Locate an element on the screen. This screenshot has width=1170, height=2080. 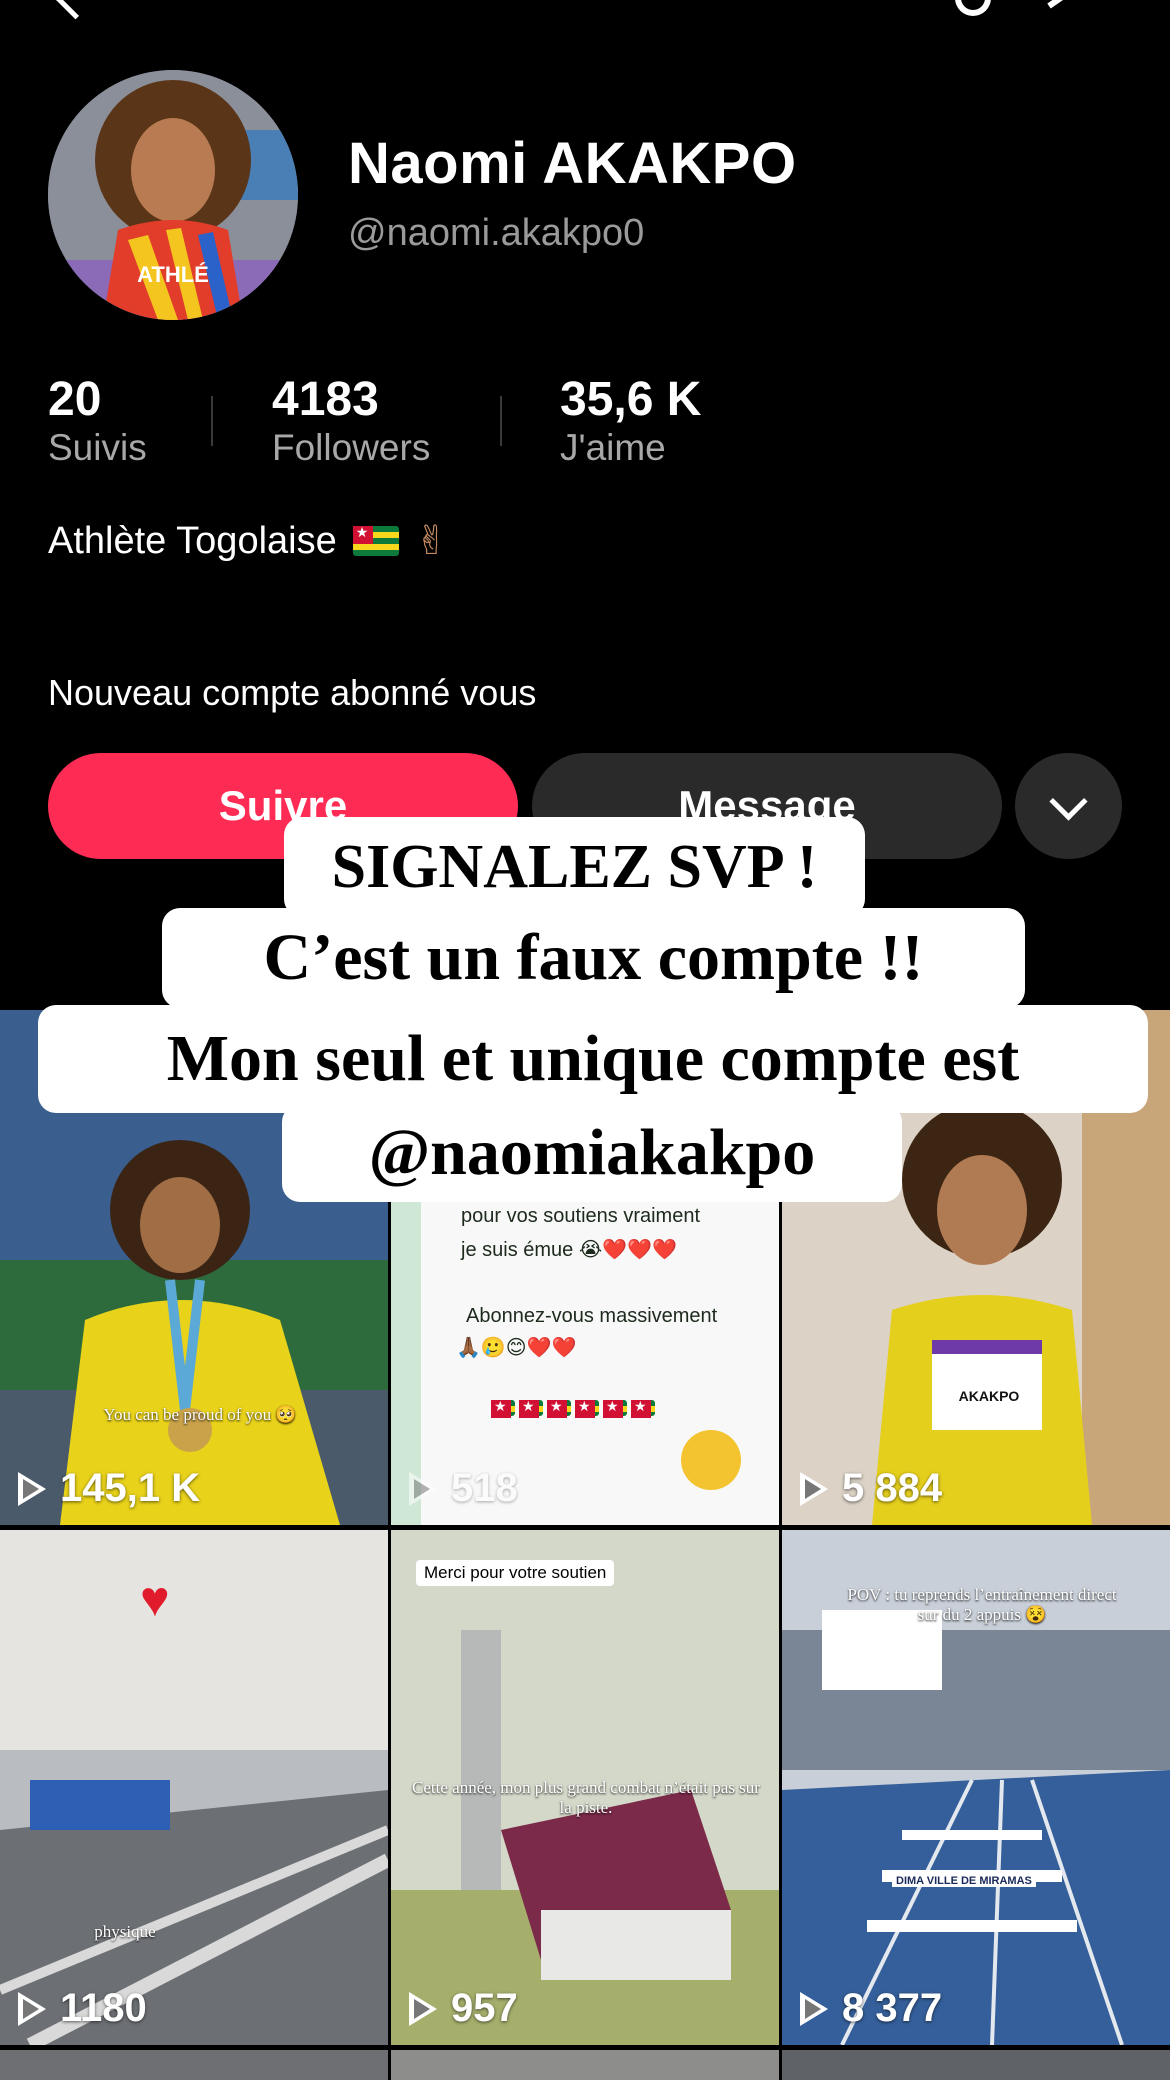
stat-likes-value: 35,6 K is located at coordinates (631, 399).